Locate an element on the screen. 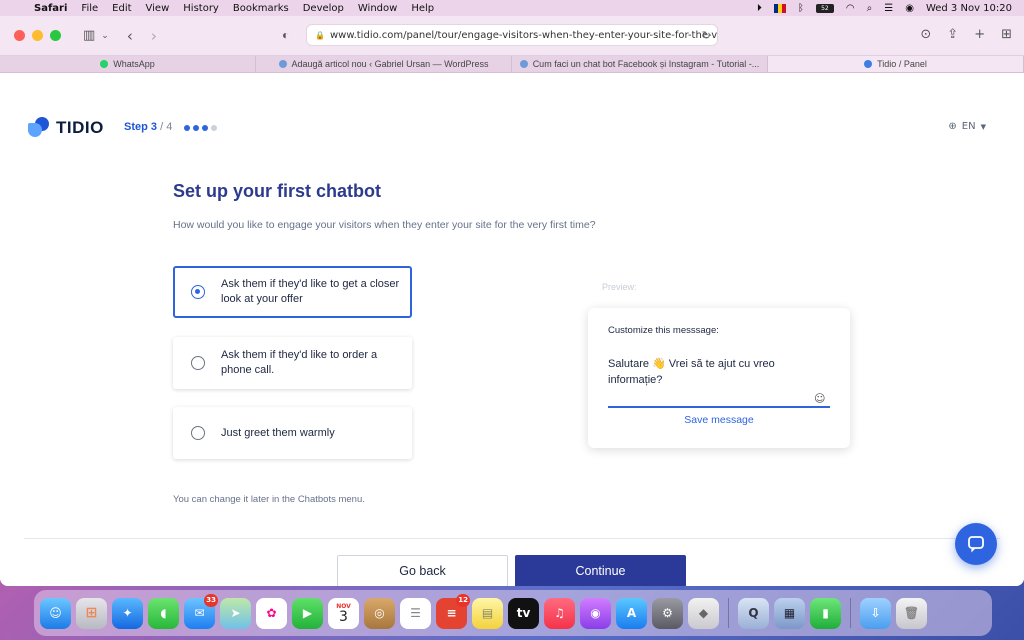 This screenshot has width=1024, height=640. language-label: EN is located at coordinates (968, 126).